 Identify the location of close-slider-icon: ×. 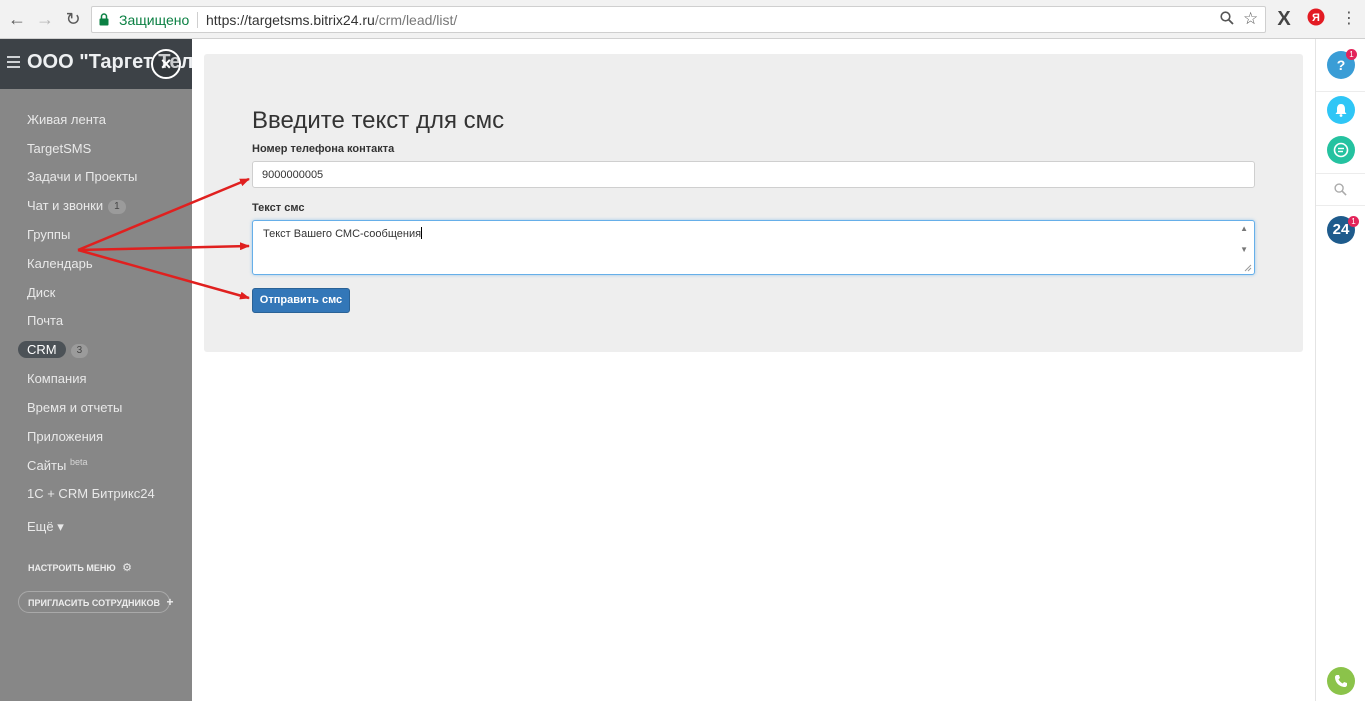
(166, 64).